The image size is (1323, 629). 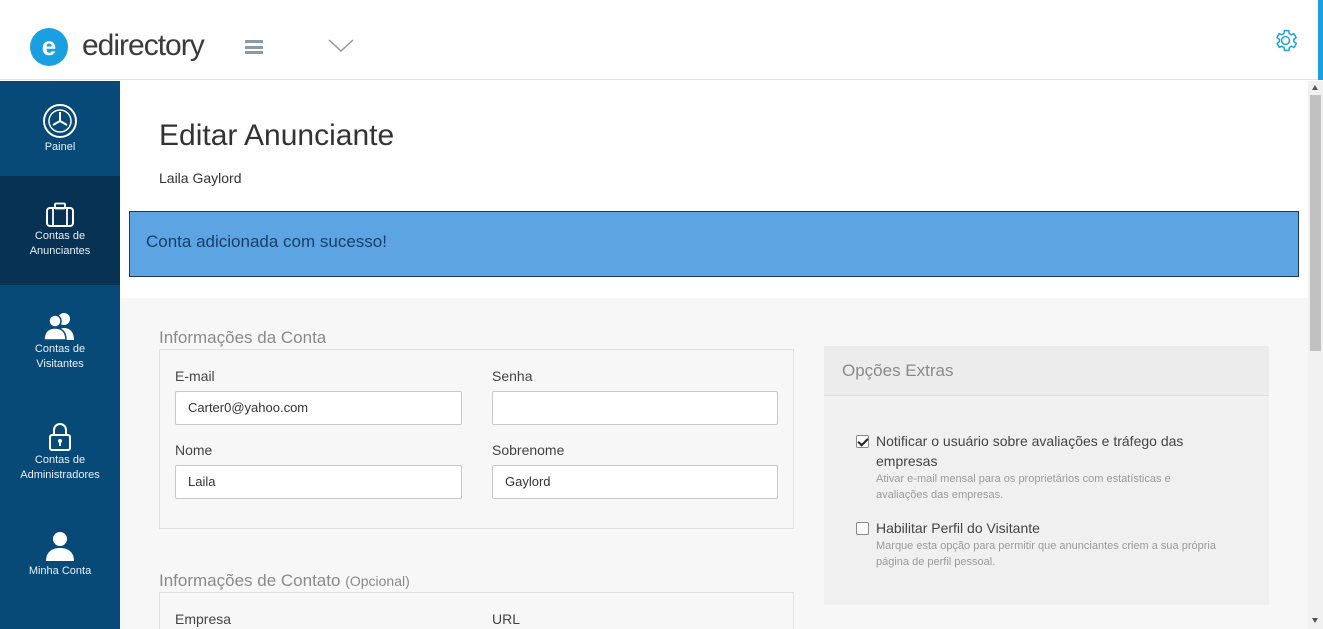 What do you see at coordinates (49, 47) in the screenshot?
I see `logo-icon: e` at bounding box center [49, 47].